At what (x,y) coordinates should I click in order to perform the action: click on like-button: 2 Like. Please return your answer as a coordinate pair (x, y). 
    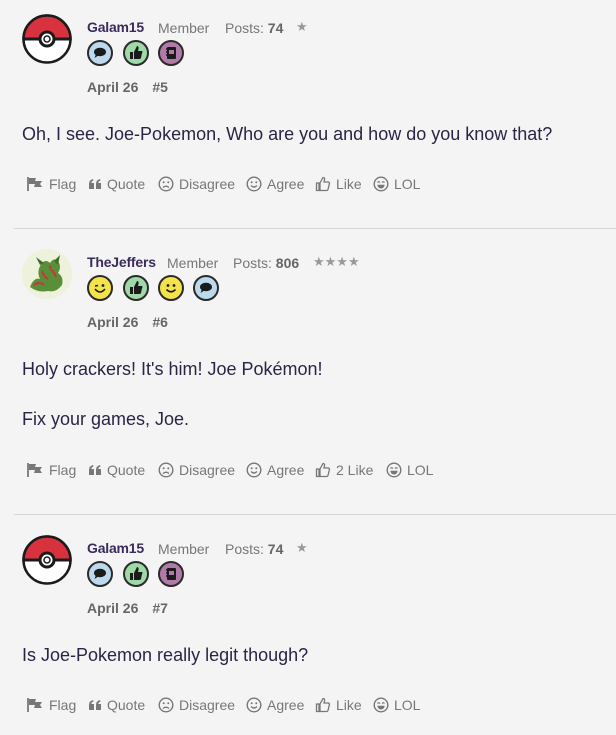
    Looking at the image, I should click on (344, 470).